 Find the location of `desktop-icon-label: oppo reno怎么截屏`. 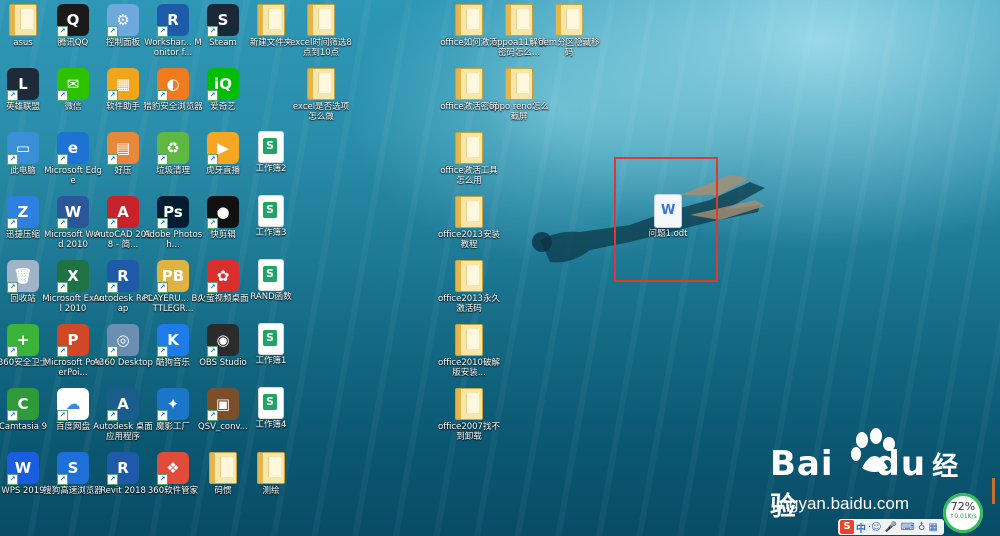

desktop-icon-label: oppo reno怎么截屏 is located at coordinates (519, 112).